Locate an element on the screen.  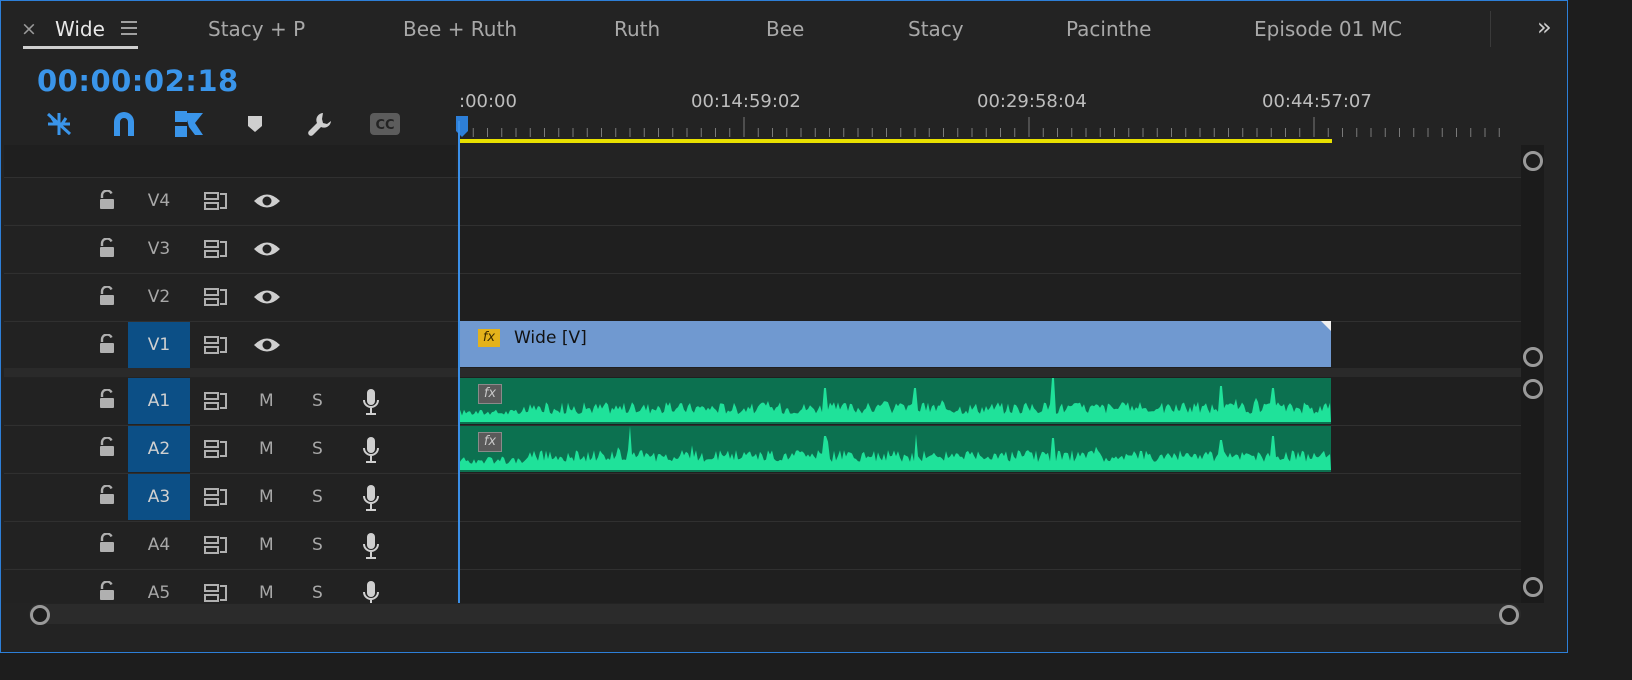
waveform-shape is located at coordinates (895, 400).